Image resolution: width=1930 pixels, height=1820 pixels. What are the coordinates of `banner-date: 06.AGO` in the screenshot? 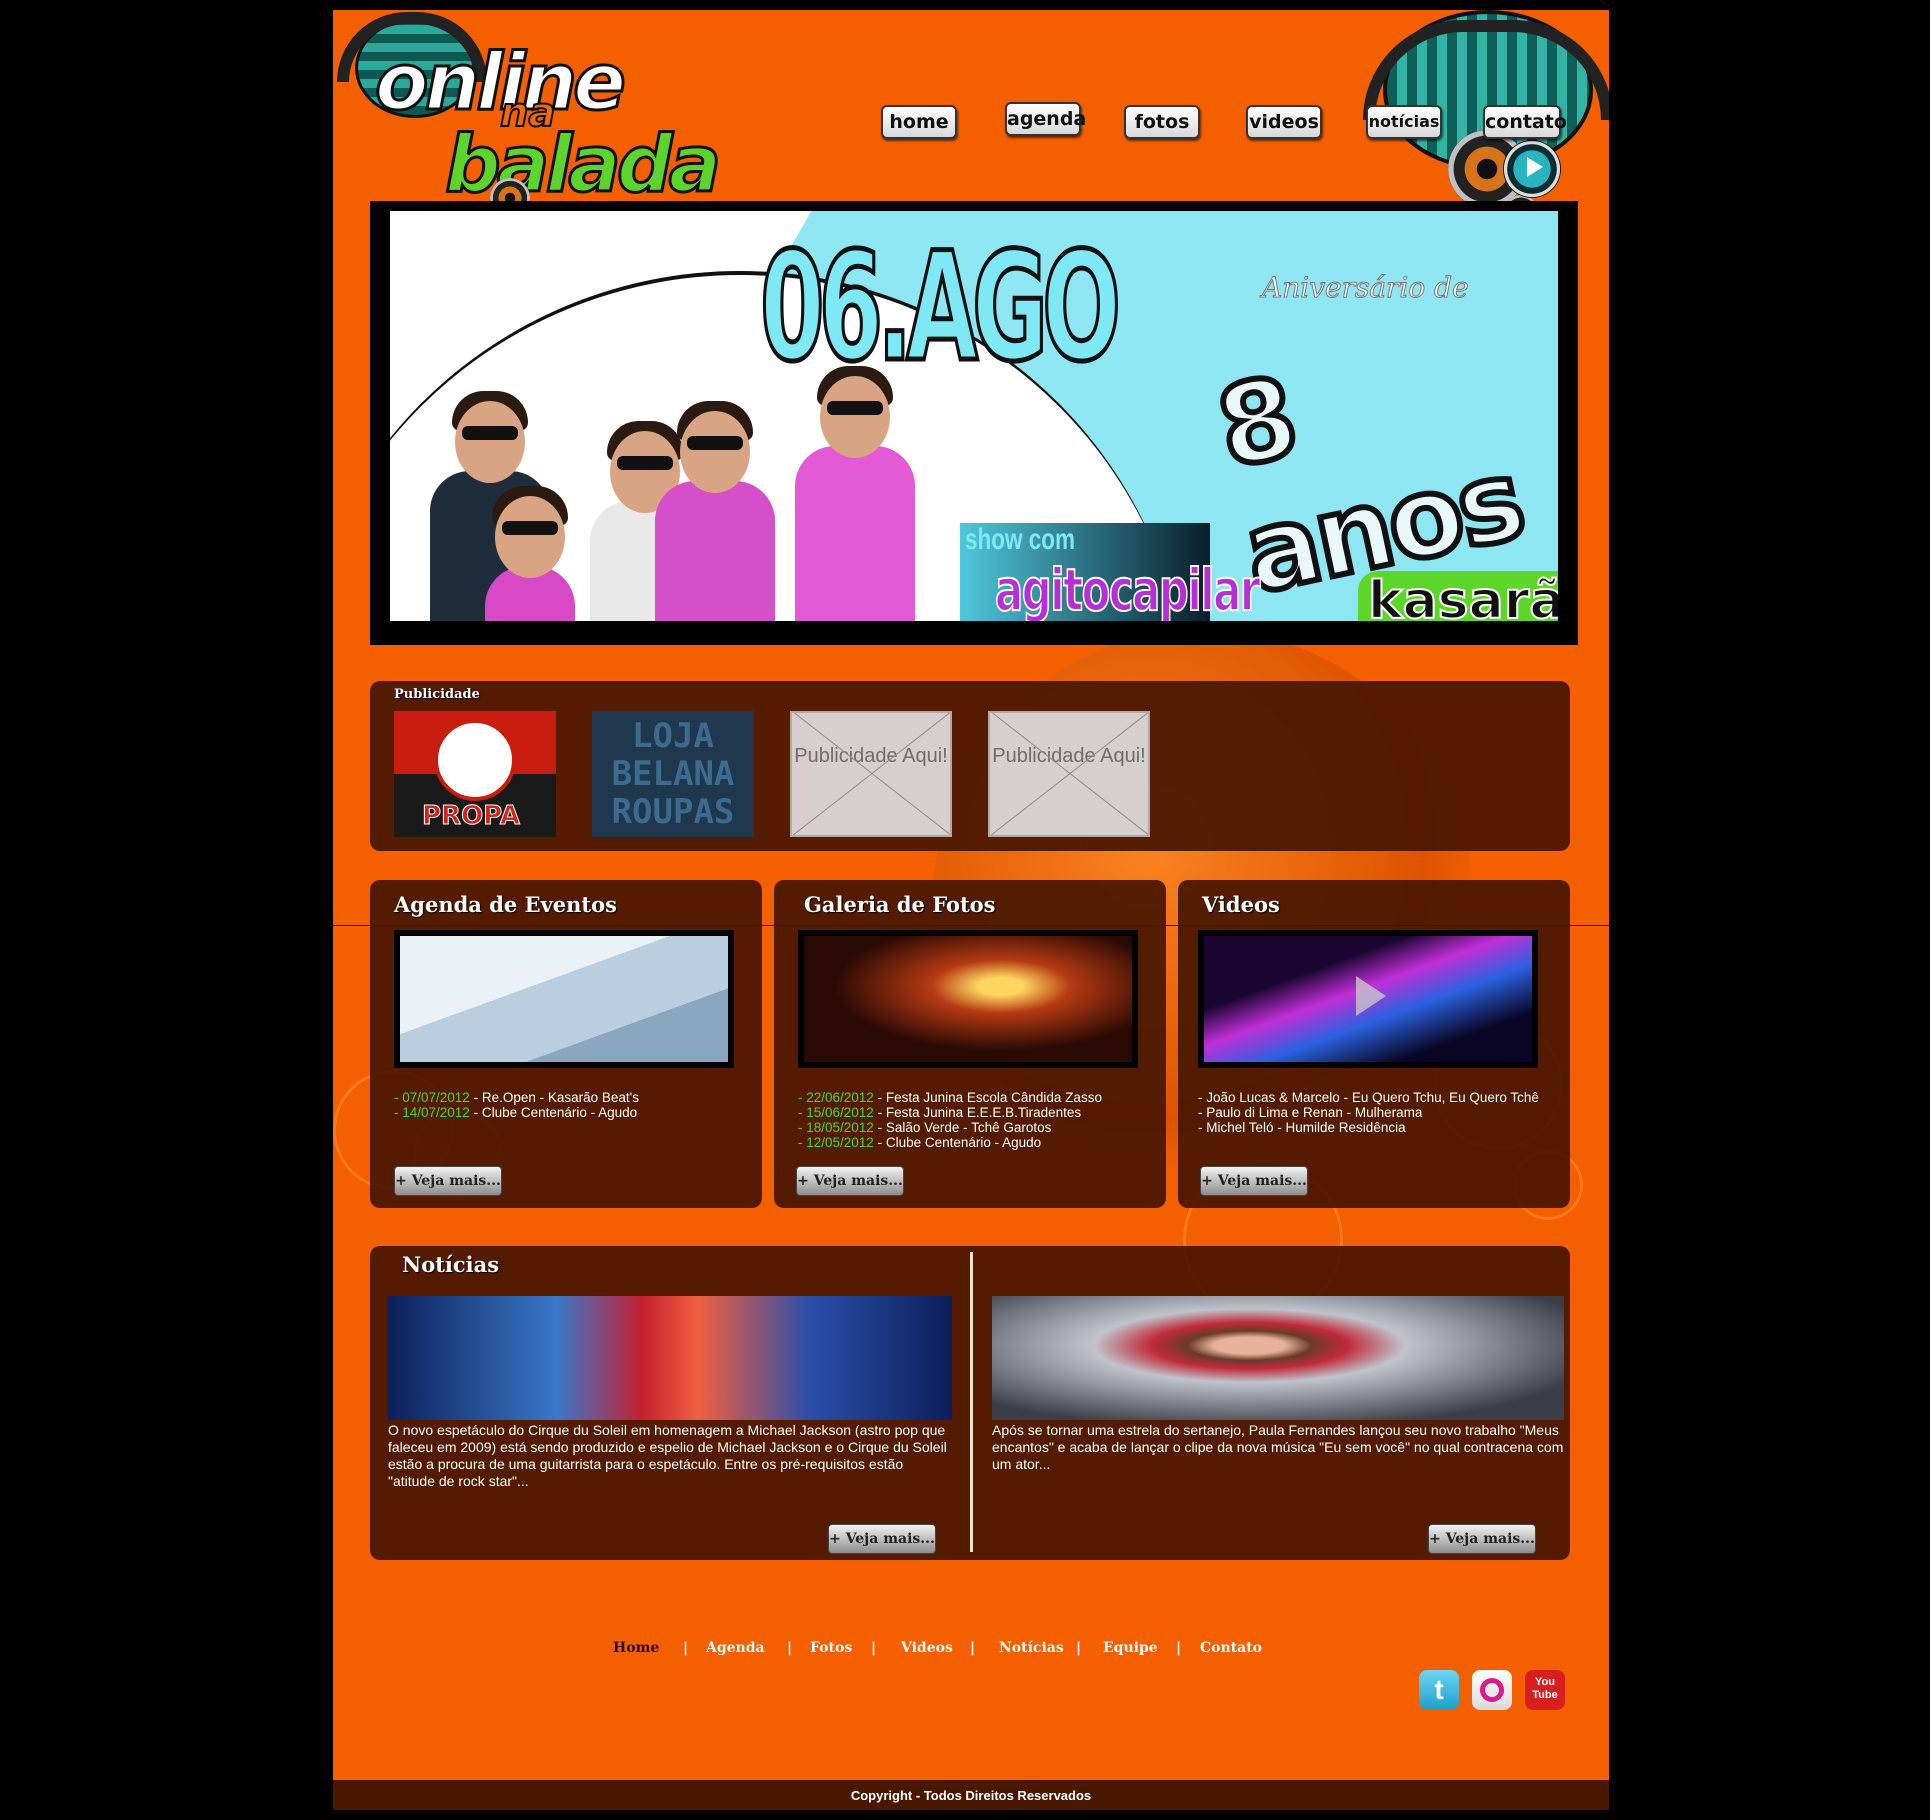 It's located at (940, 308).